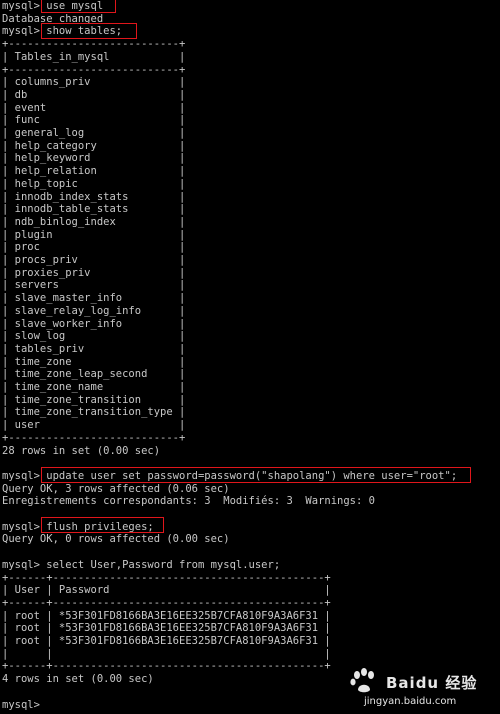  What do you see at coordinates (410, 701) in the screenshot?
I see `watermark-url: jingyan.baidu.com` at bounding box center [410, 701].